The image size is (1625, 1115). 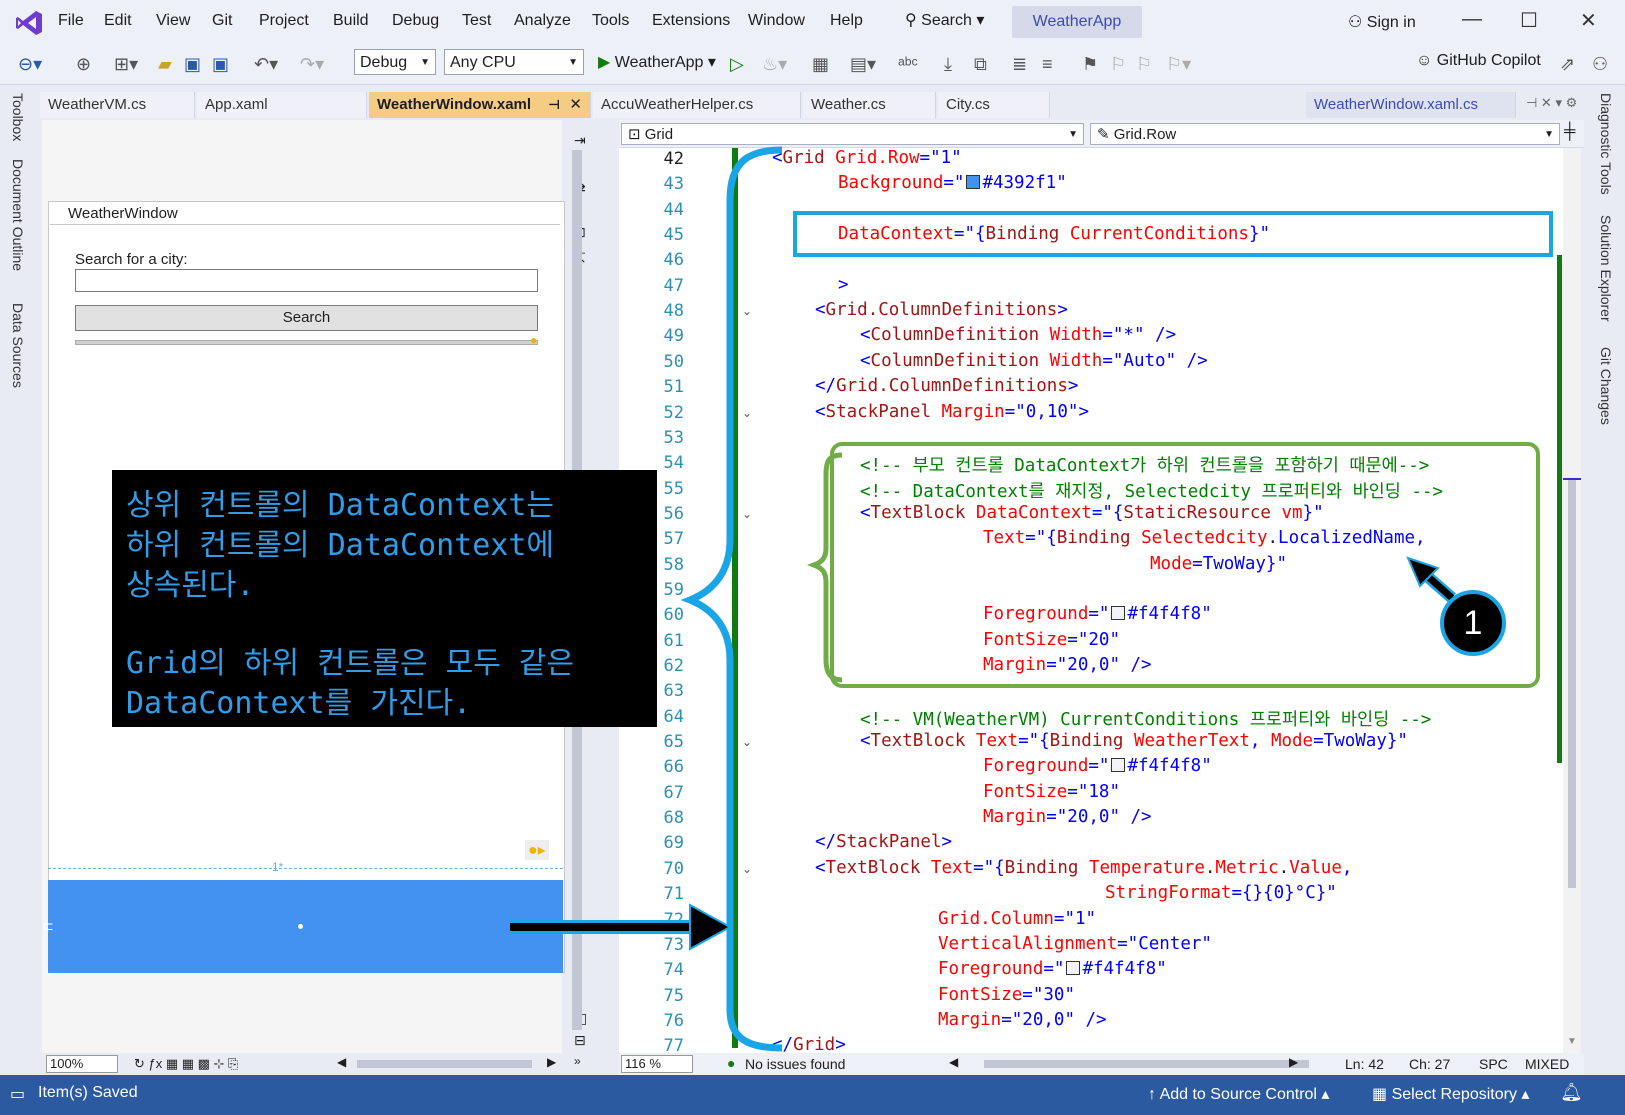 I want to click on tab-city-cs: City.cs, so click(x=994, y=105).